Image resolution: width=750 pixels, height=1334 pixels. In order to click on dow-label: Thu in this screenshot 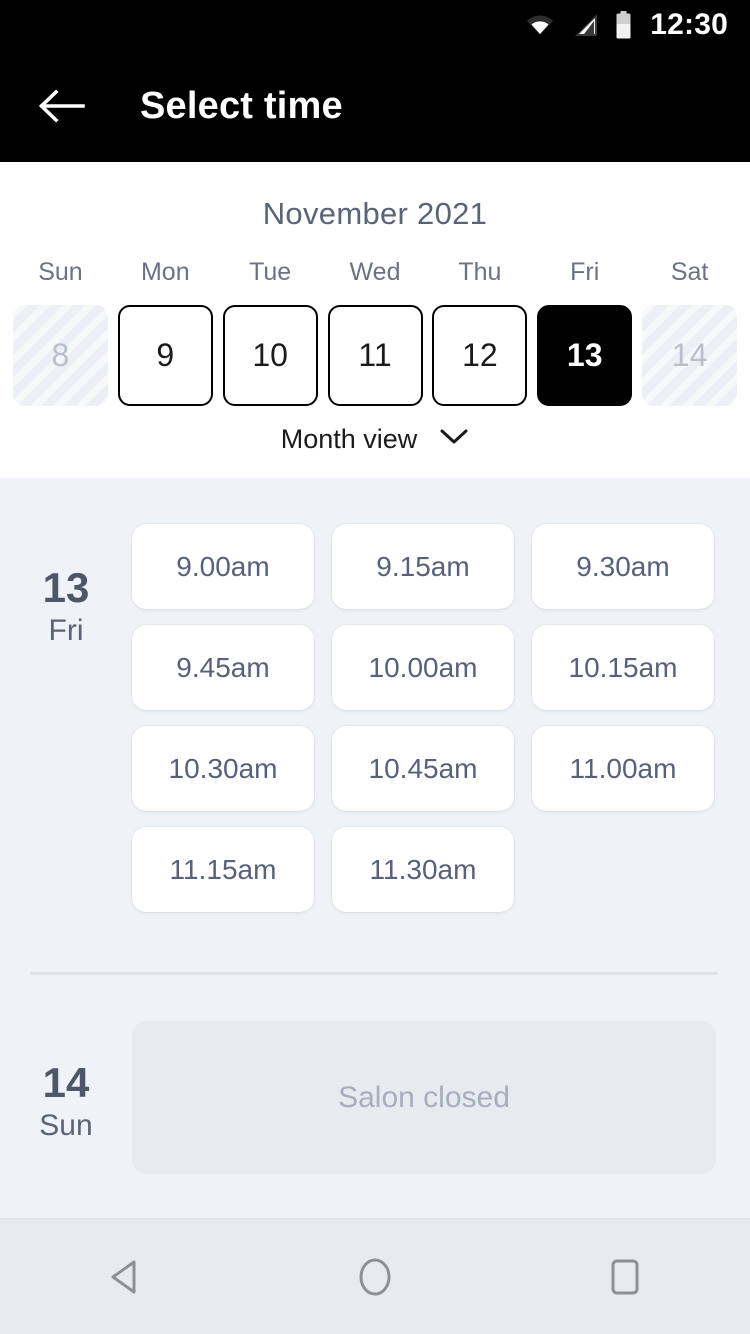, I will do `click(480, 272)`.